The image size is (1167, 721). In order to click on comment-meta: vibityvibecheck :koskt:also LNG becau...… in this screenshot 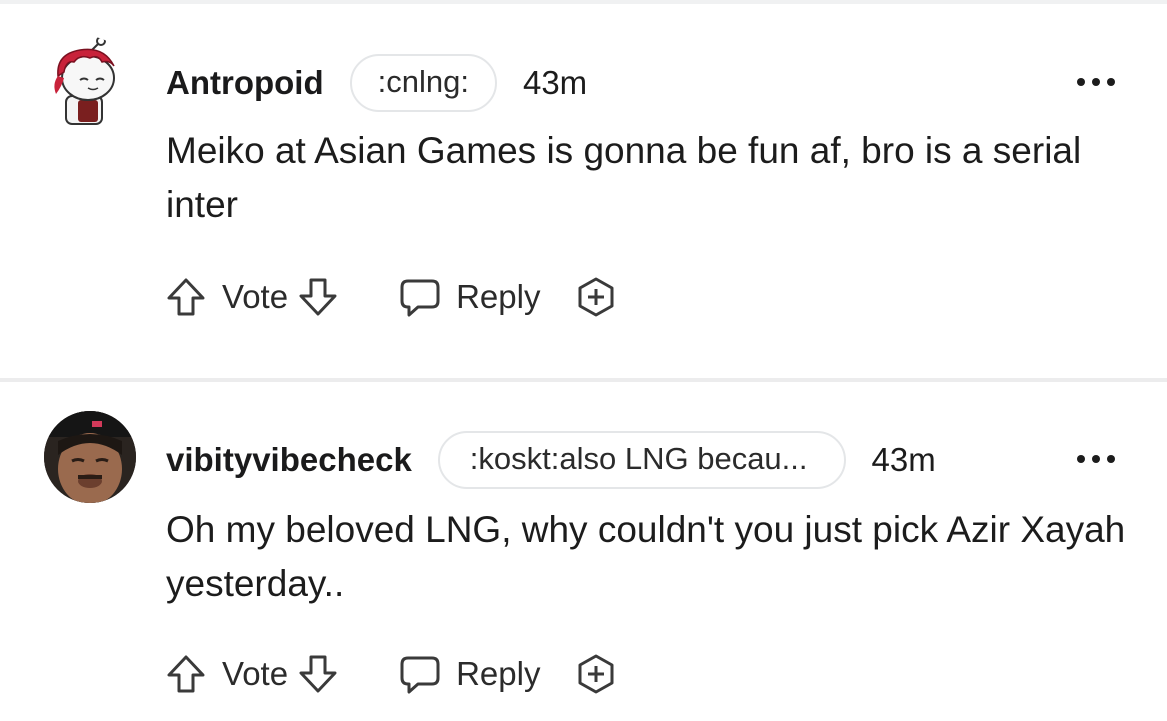, I will do `click(551, 460)`.